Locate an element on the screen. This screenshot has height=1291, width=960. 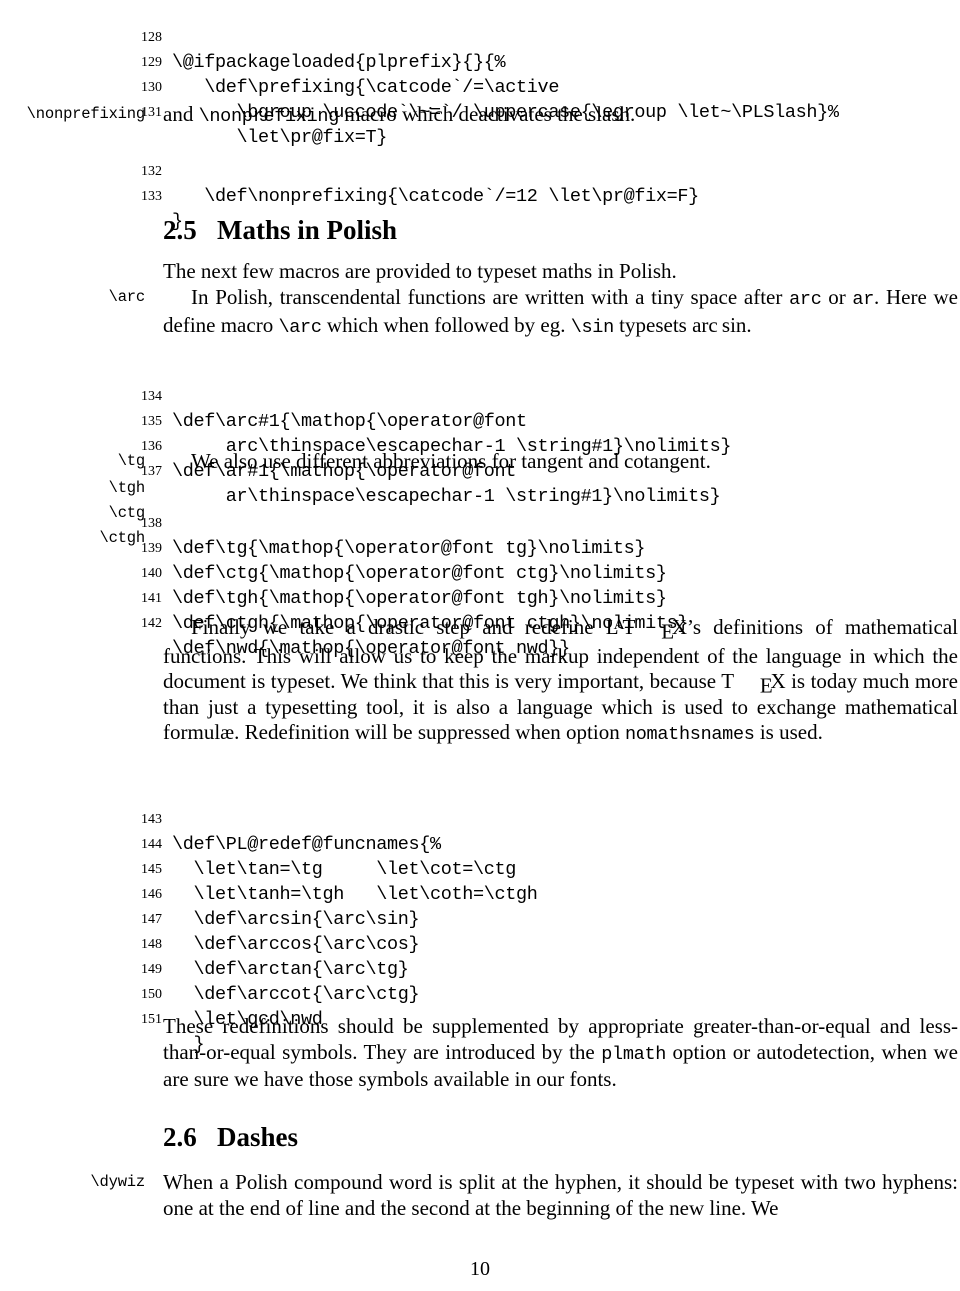
section-title: Maths in Polish is located at coordinates (307, 230).